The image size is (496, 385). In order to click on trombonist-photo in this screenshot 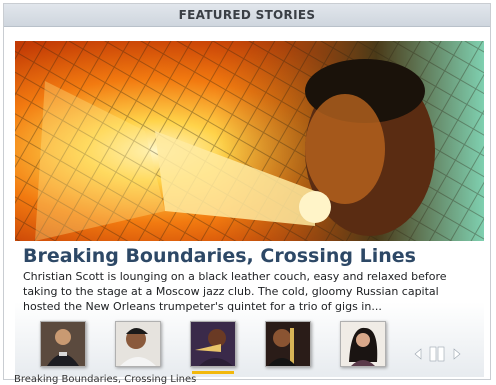, I will do `click(288, 344)`.